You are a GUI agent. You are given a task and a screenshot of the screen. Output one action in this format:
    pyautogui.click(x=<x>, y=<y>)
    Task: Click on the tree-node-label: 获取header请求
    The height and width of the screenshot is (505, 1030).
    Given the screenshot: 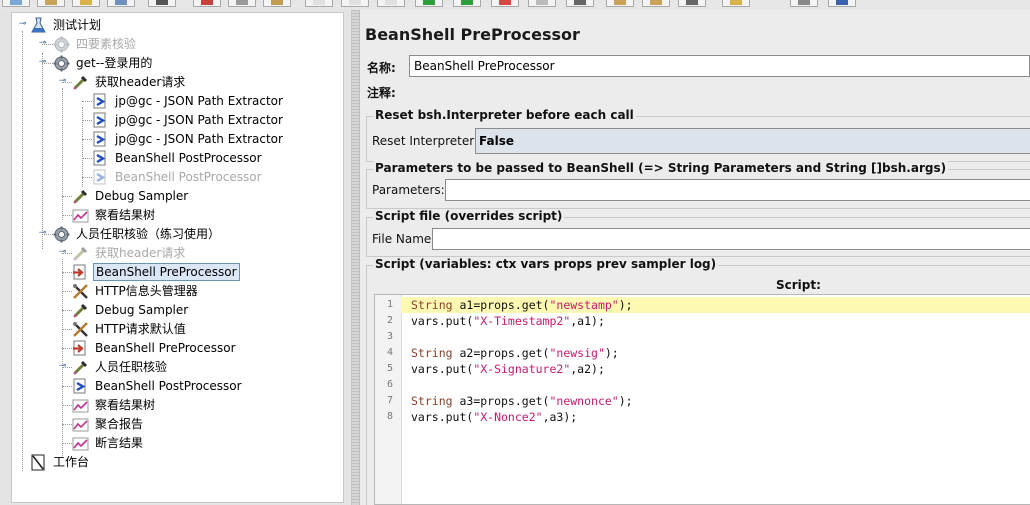 What is the action you would take?
    pyautogui.click(x=140, y=253)
    